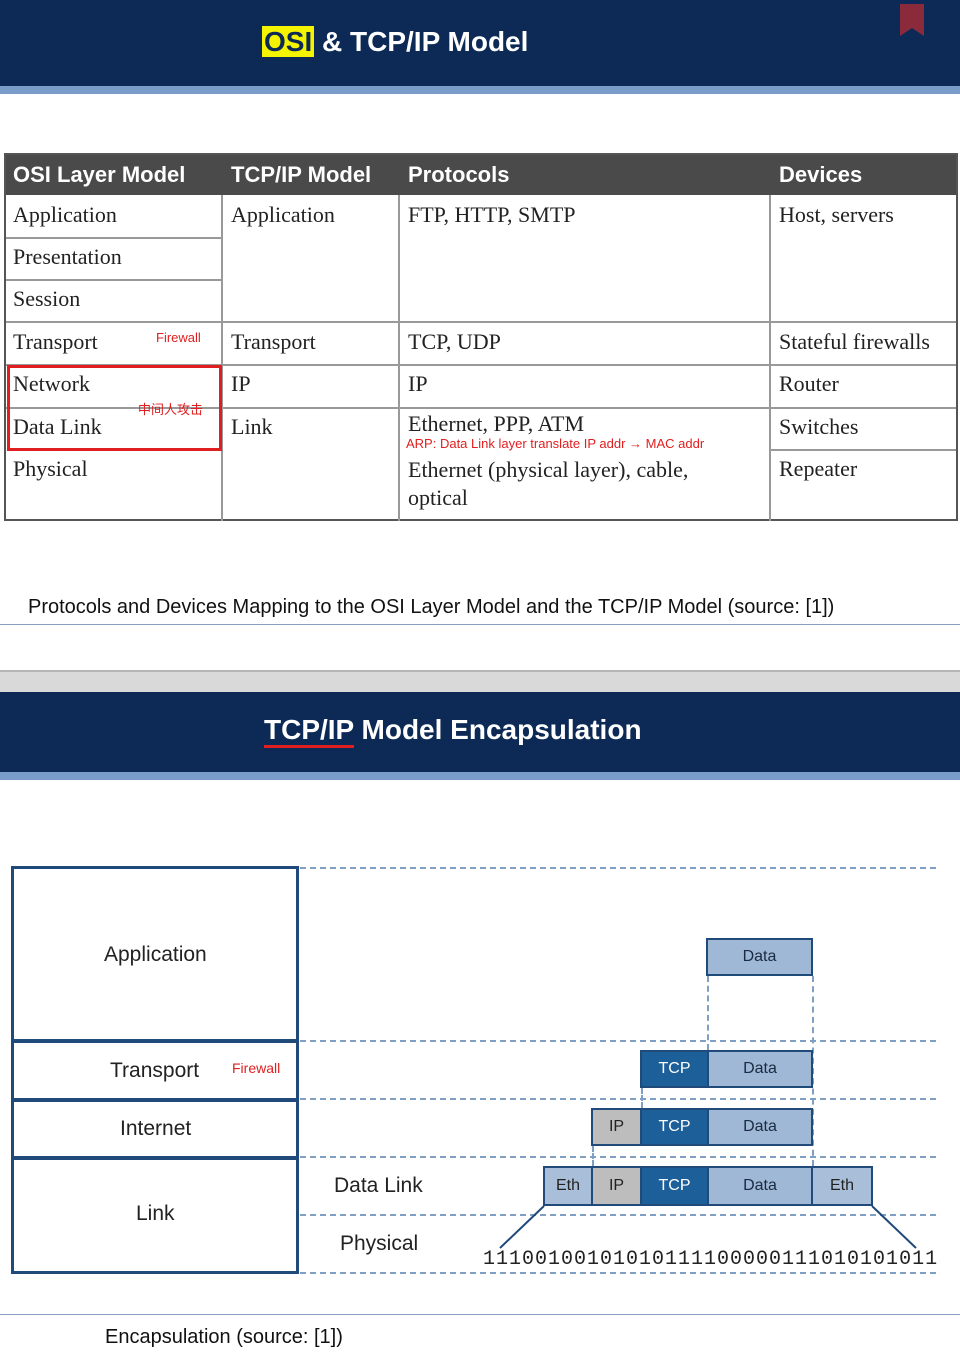  I want to click on page-title-encap: TCP/IP Model Encapsulation, so click(453, 731).